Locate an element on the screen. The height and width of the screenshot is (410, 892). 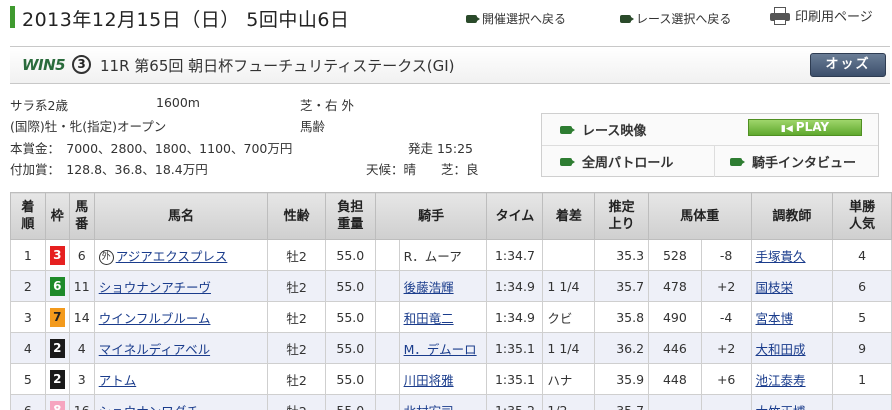
body-weight-diff-cell: -8 is located at coordinates (726, 255).